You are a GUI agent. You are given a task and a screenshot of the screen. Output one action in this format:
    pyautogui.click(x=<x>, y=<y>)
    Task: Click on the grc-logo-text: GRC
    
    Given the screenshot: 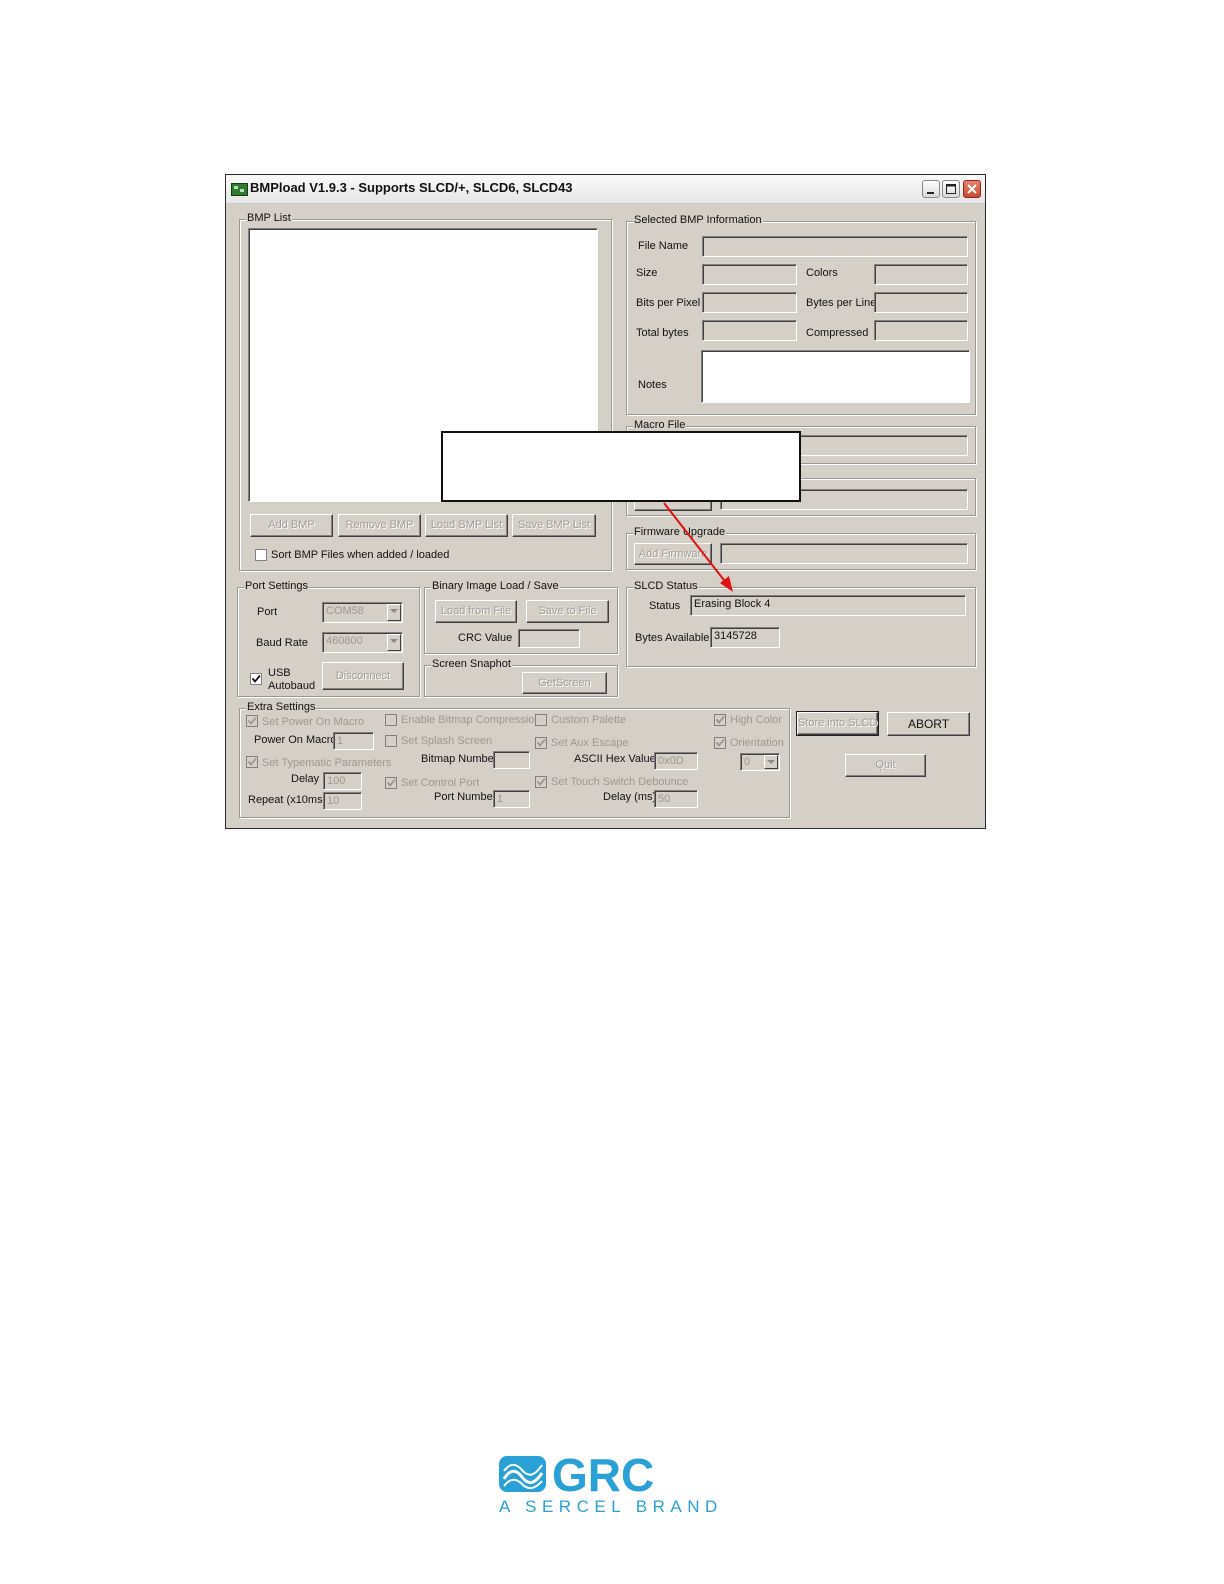 What is the action you would take?
    pyautogui.click(x=603, y=1475)
    